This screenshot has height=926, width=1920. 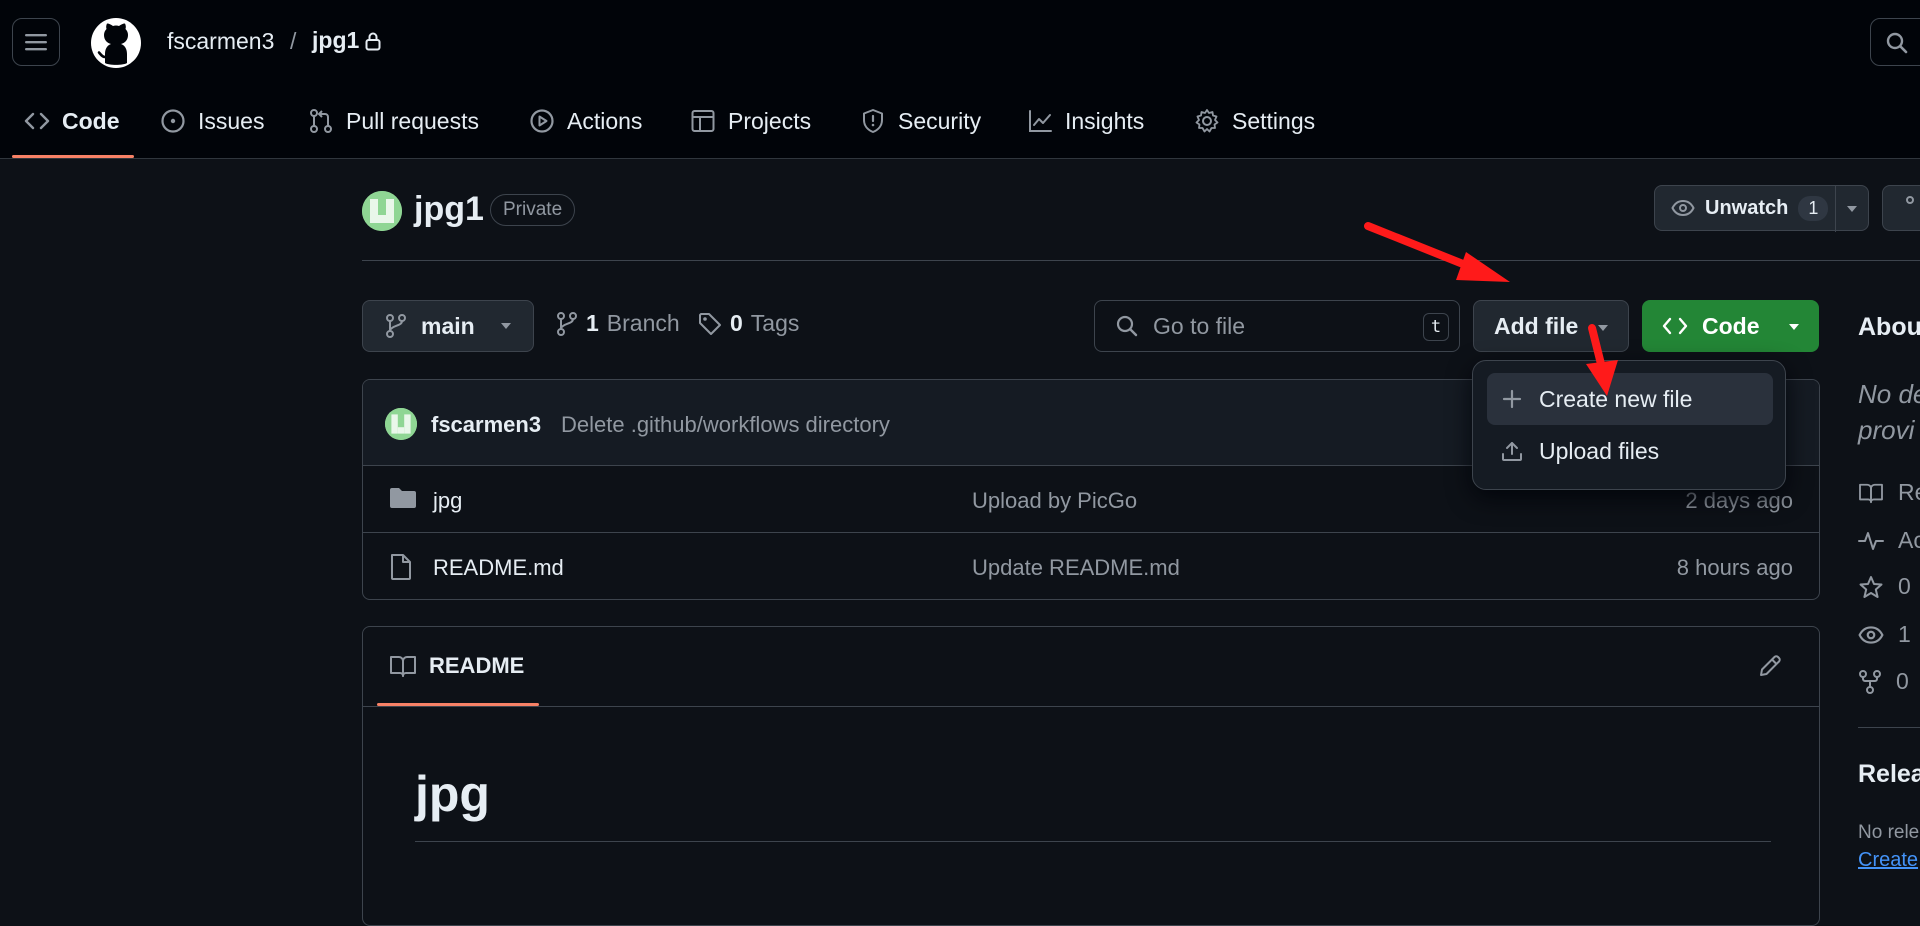 I want to click on readme-tab: README, so click(x=456, y=666).